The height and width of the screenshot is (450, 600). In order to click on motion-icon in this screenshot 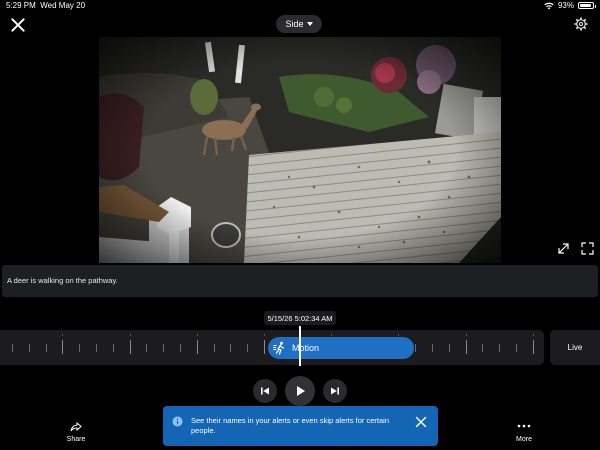, I will do `click(278, 348)`.